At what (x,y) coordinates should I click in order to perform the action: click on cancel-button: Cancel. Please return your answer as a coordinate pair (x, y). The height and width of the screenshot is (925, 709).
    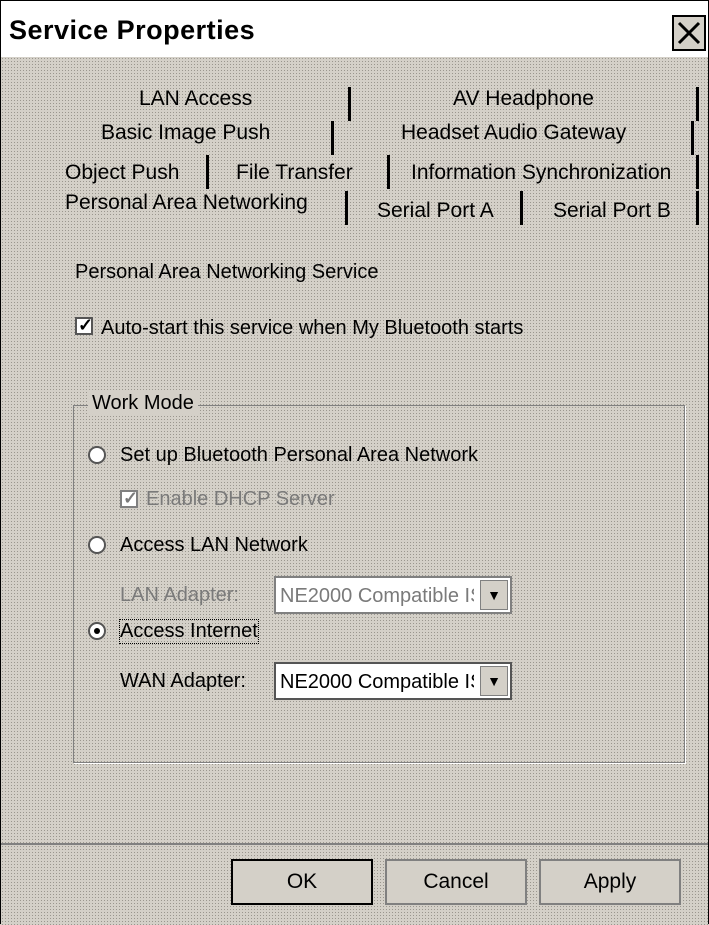
    Looking at the image, I should click on (456, 882).